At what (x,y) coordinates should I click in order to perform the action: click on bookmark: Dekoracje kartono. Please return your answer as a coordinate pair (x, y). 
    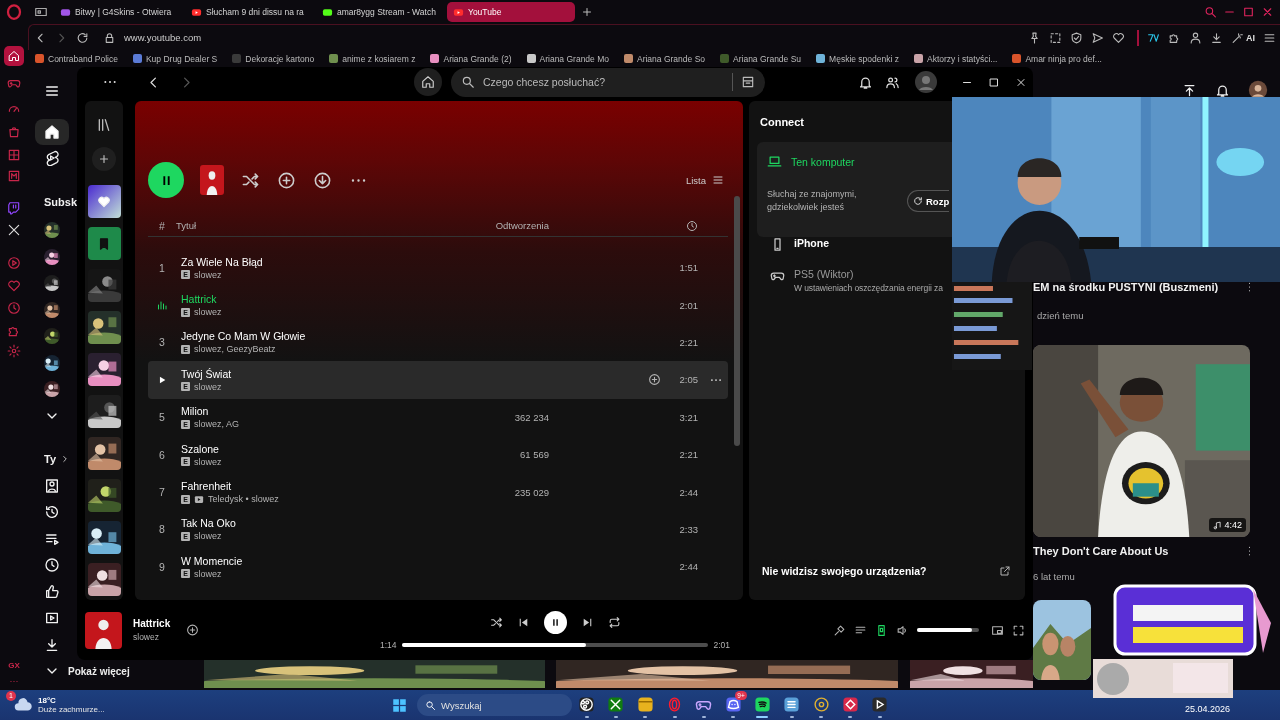
    Looking at the image, I should click on (273, 58).